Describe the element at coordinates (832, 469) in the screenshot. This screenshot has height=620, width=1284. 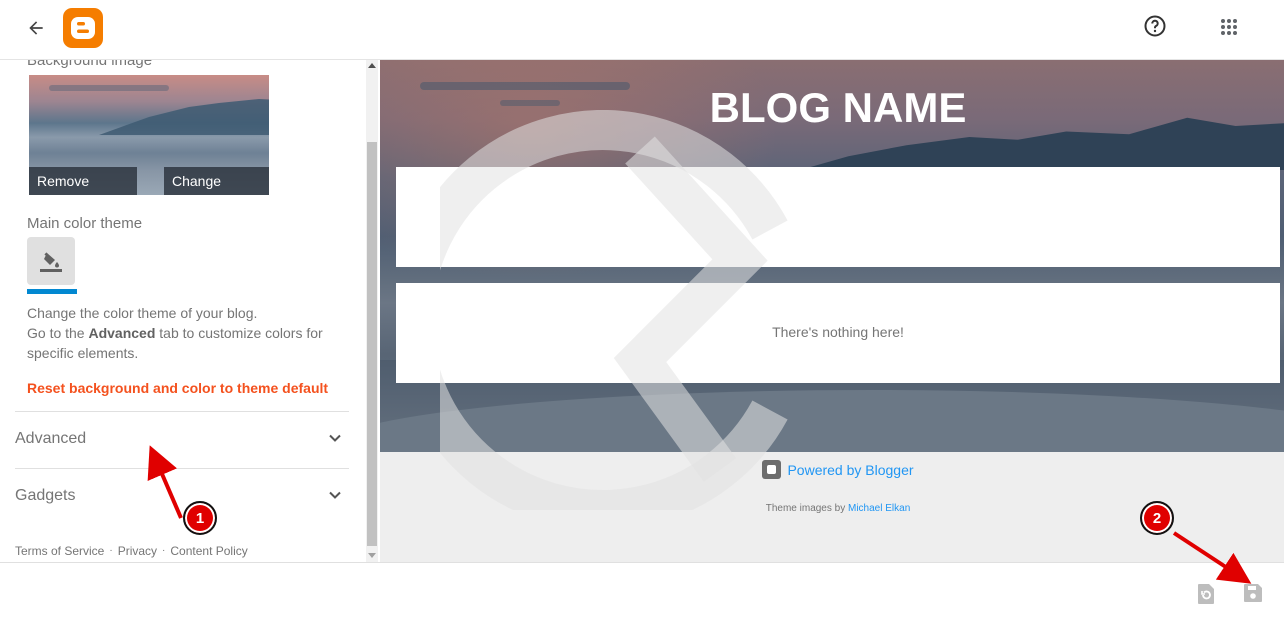
I see `powered-by-blogger-link: Powered by Blogger` at that location.